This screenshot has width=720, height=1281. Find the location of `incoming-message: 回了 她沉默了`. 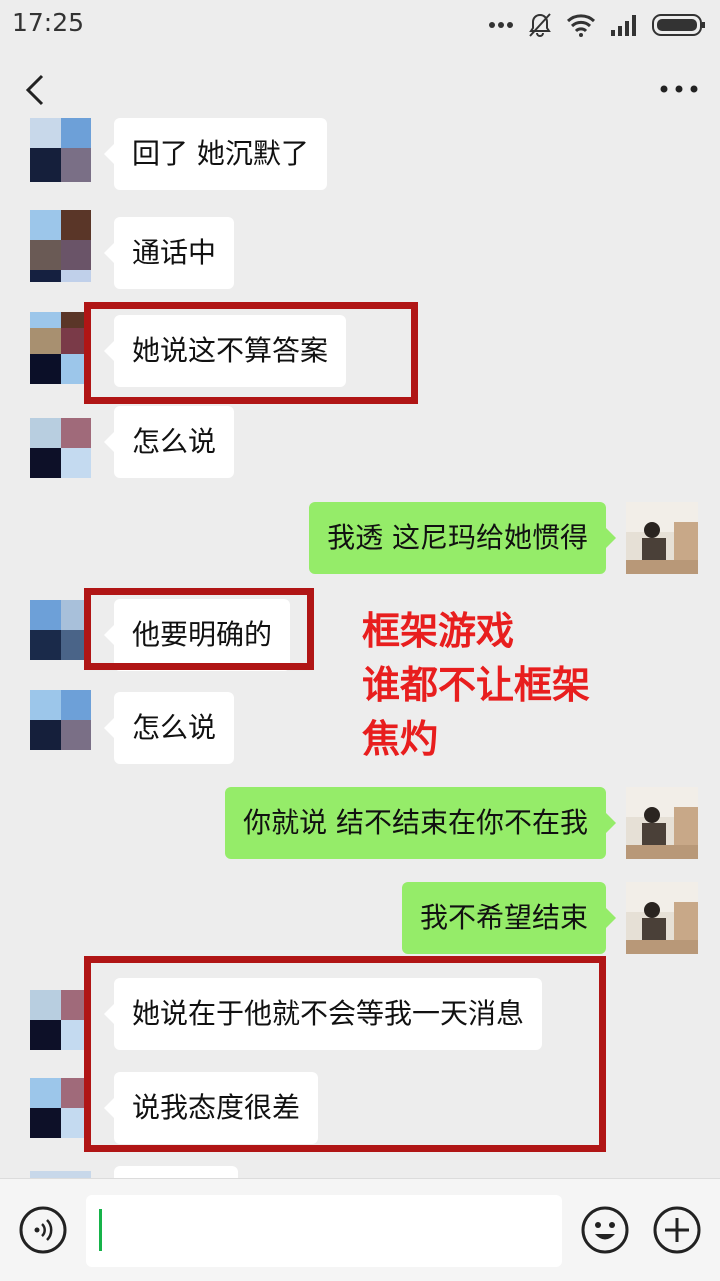

incoming-message: 回了 她沉默了 is located at coordinates (215, 154).